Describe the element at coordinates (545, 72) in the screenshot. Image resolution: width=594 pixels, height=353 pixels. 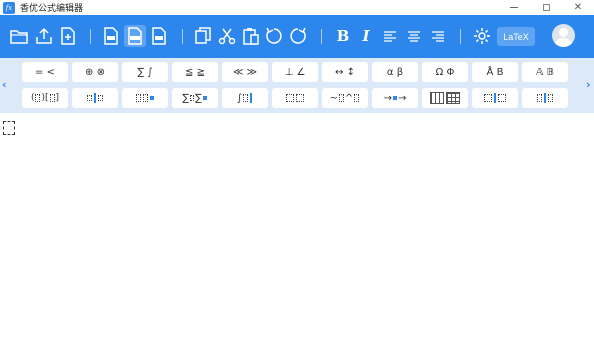
I see `palette-blackboard-letters: 𝔸 𝔹` at that location.